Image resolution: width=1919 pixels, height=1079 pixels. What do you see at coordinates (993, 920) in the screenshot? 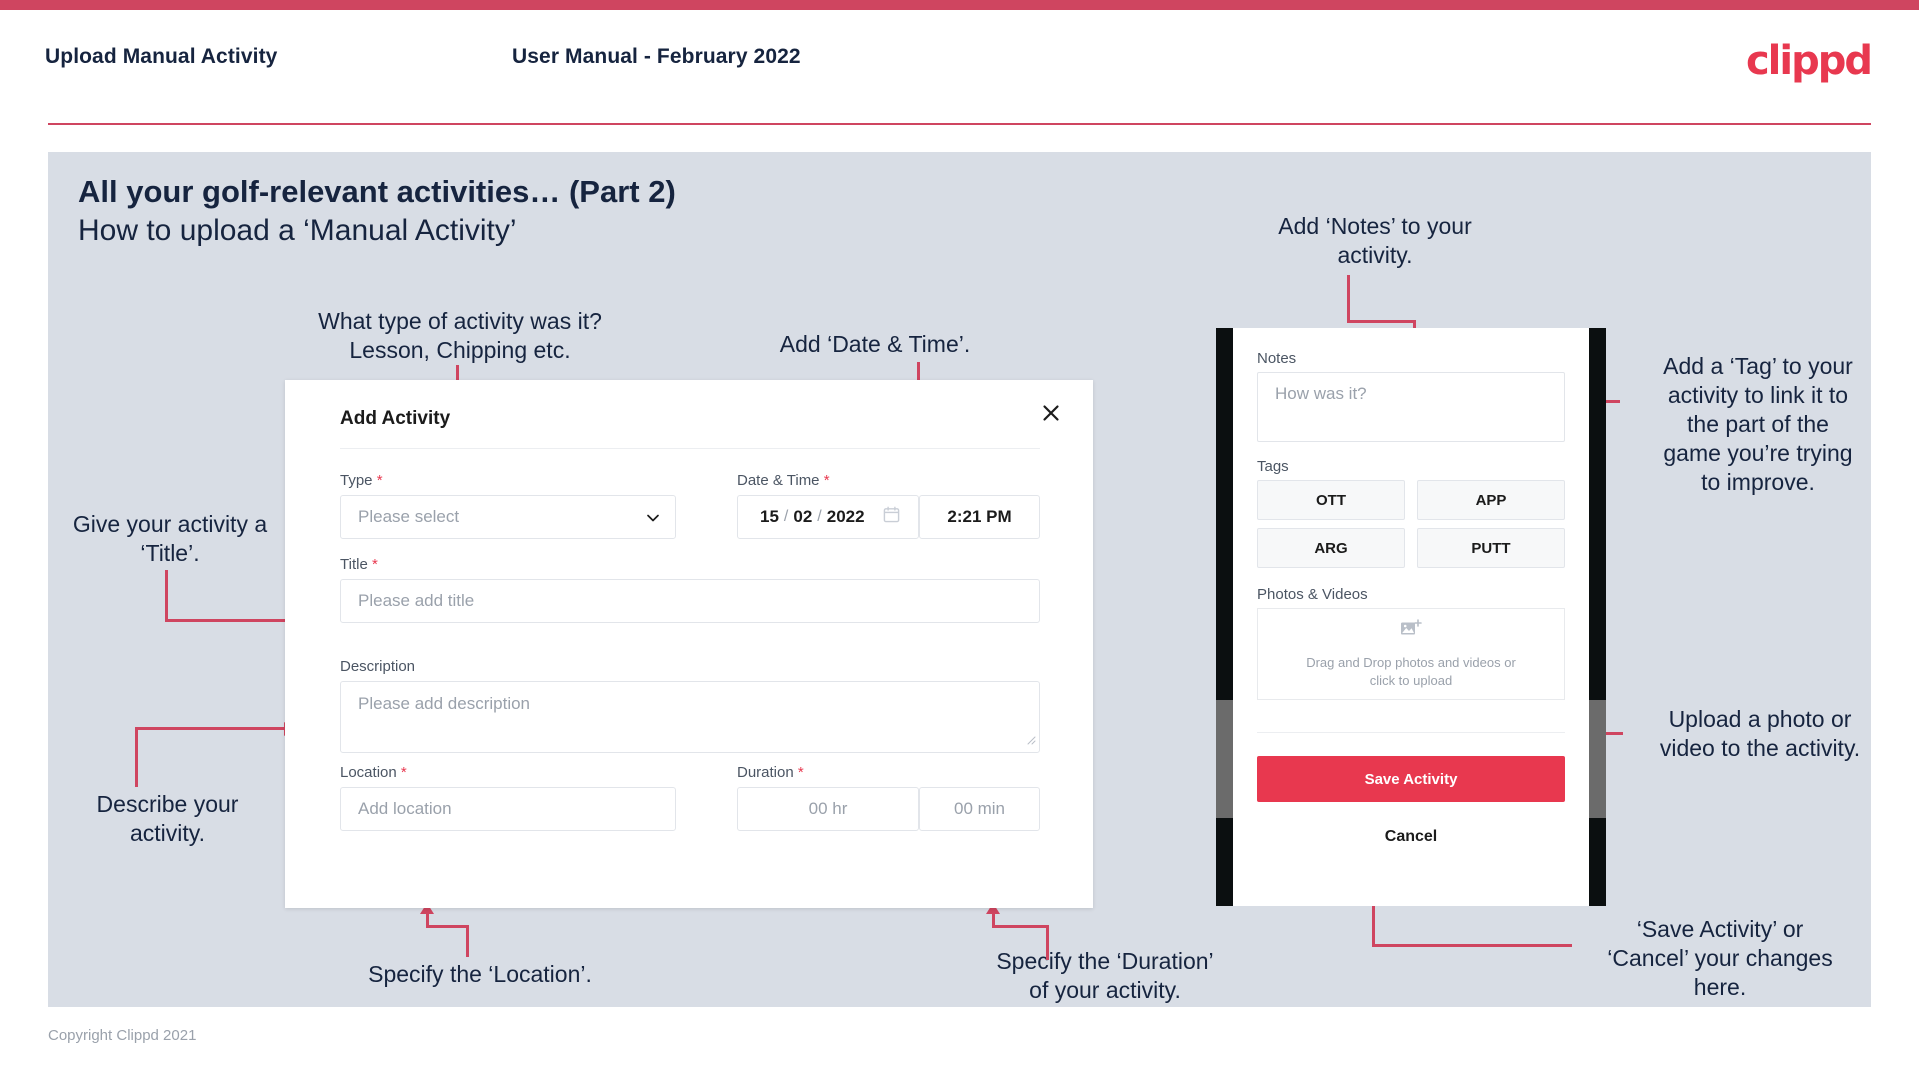
I see `leader-dur-v2` at bounding box center [993, 920].